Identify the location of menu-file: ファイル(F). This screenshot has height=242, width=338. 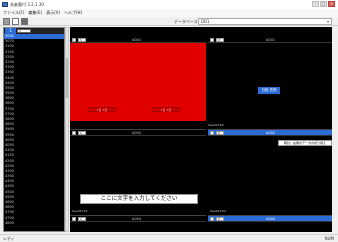
(13, 13).